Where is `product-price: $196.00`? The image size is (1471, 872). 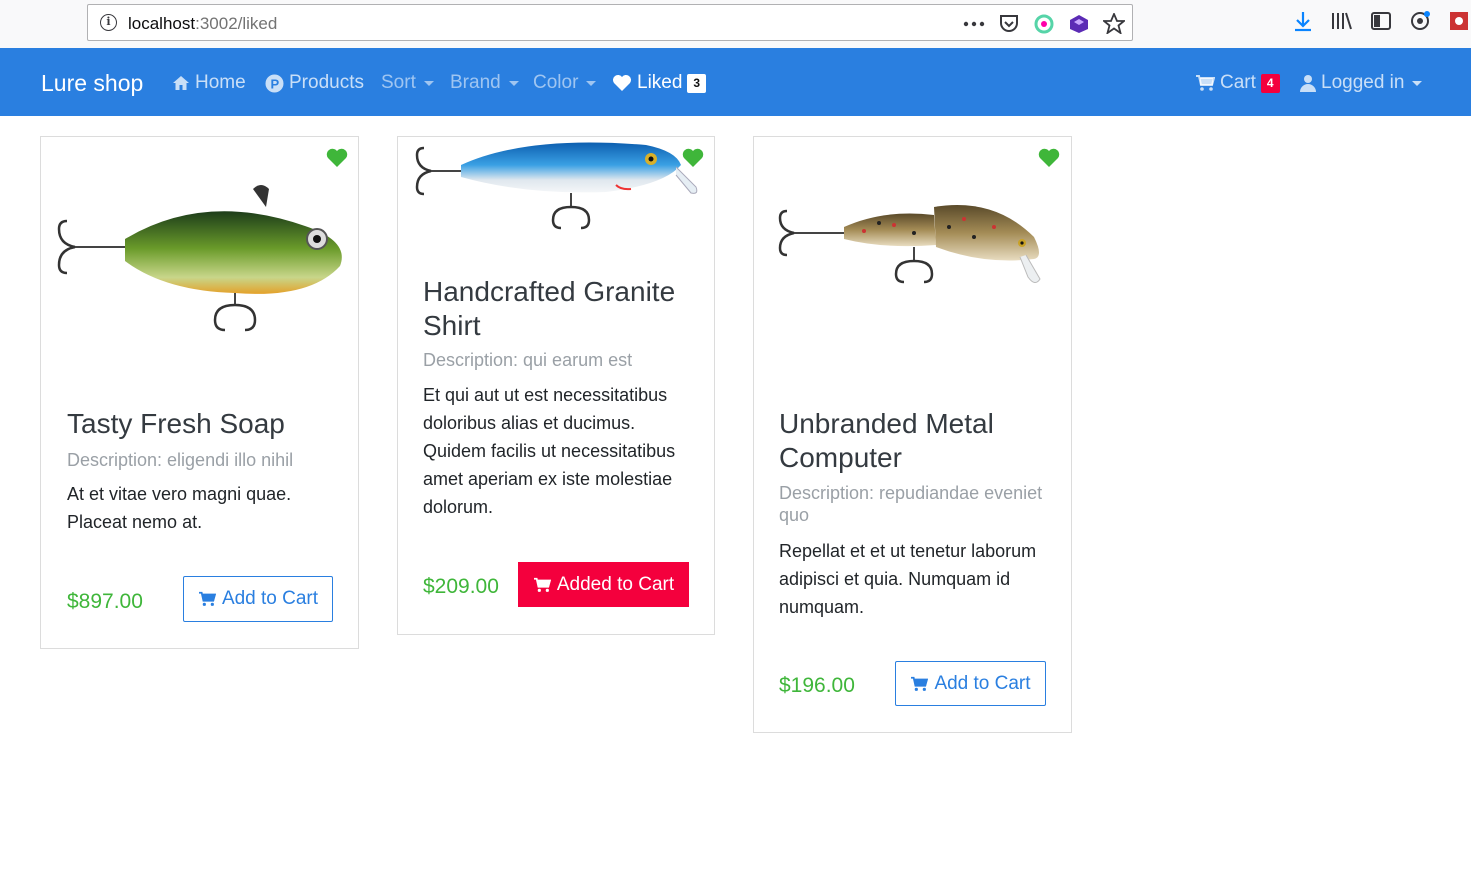 product-price: $196.00 is located at coordinates (817, 685).